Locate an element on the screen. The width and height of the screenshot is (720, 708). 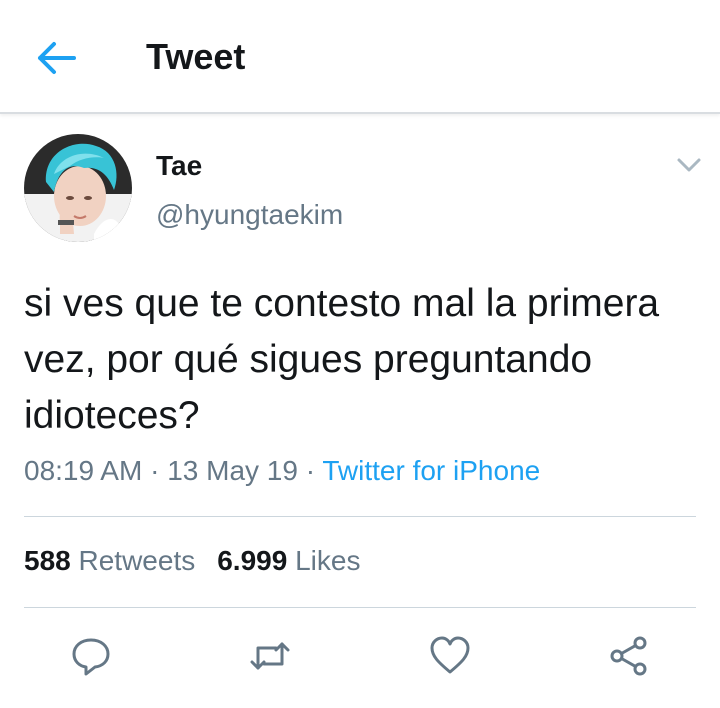
page-title: Tweet is located at coordinates (196, 56).